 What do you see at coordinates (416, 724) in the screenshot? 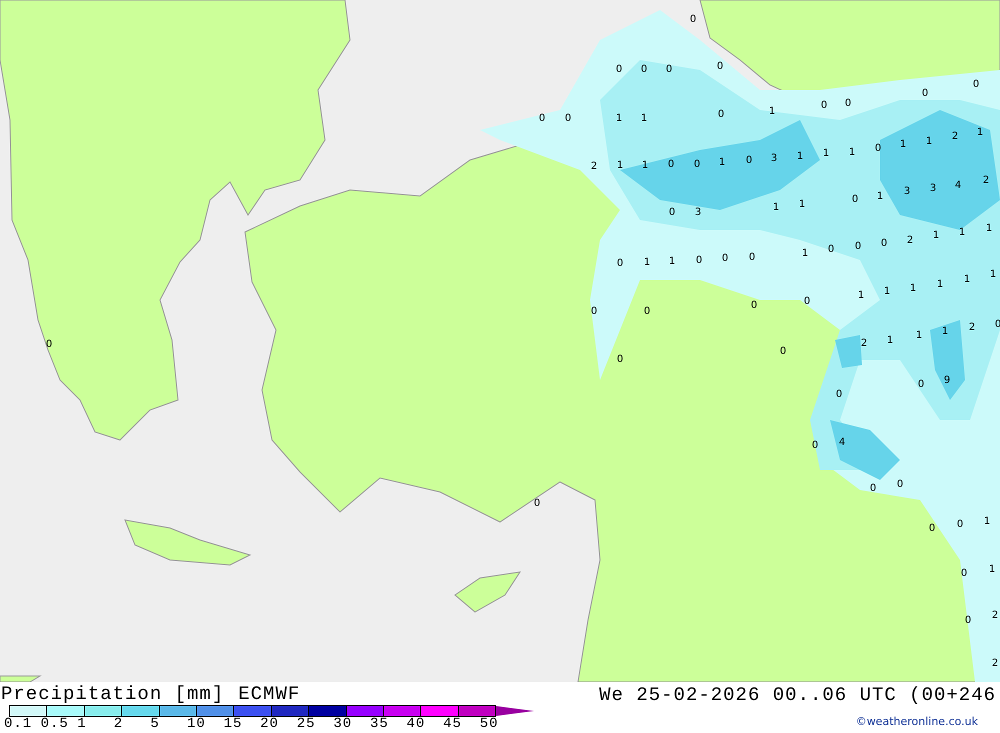
I see `scale-label: 40` at bounding box center [416, 724].